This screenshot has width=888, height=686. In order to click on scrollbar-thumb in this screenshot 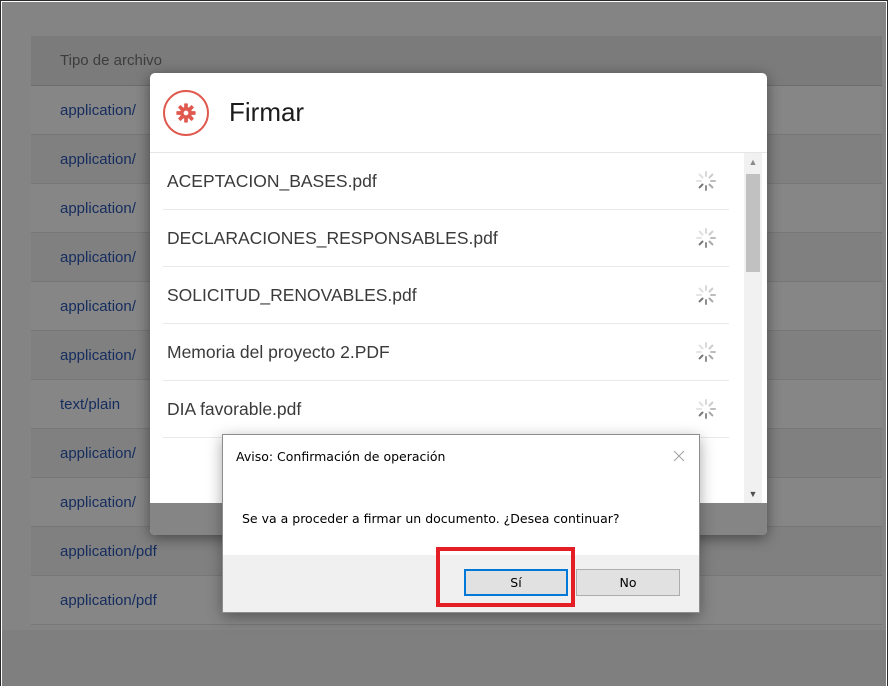, I will do `click(753, 223)`.